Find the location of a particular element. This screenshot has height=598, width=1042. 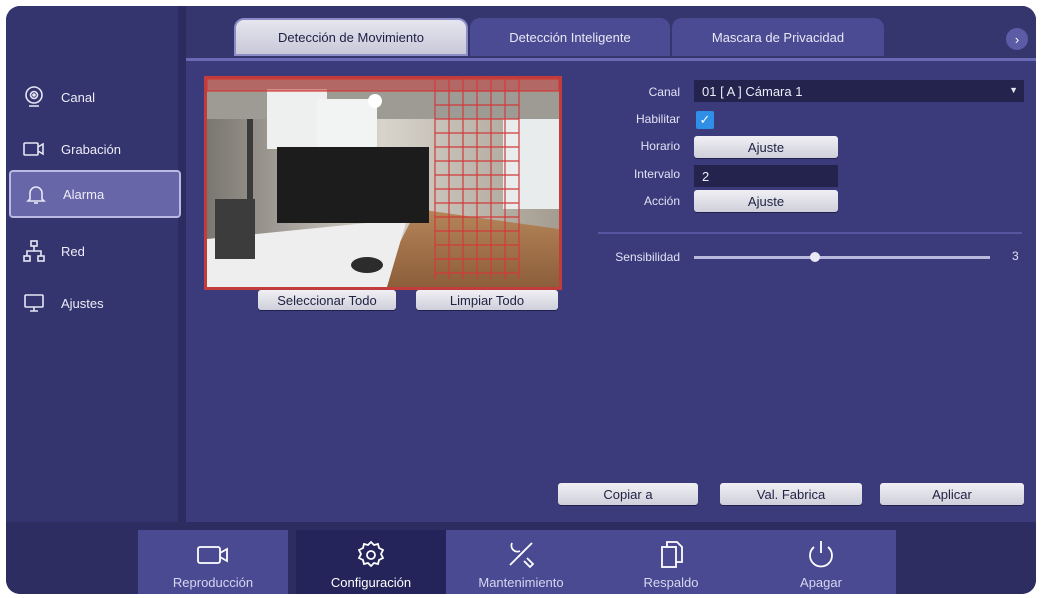

sidebar-item-canal: Canal is located at coordinates (95, 97).